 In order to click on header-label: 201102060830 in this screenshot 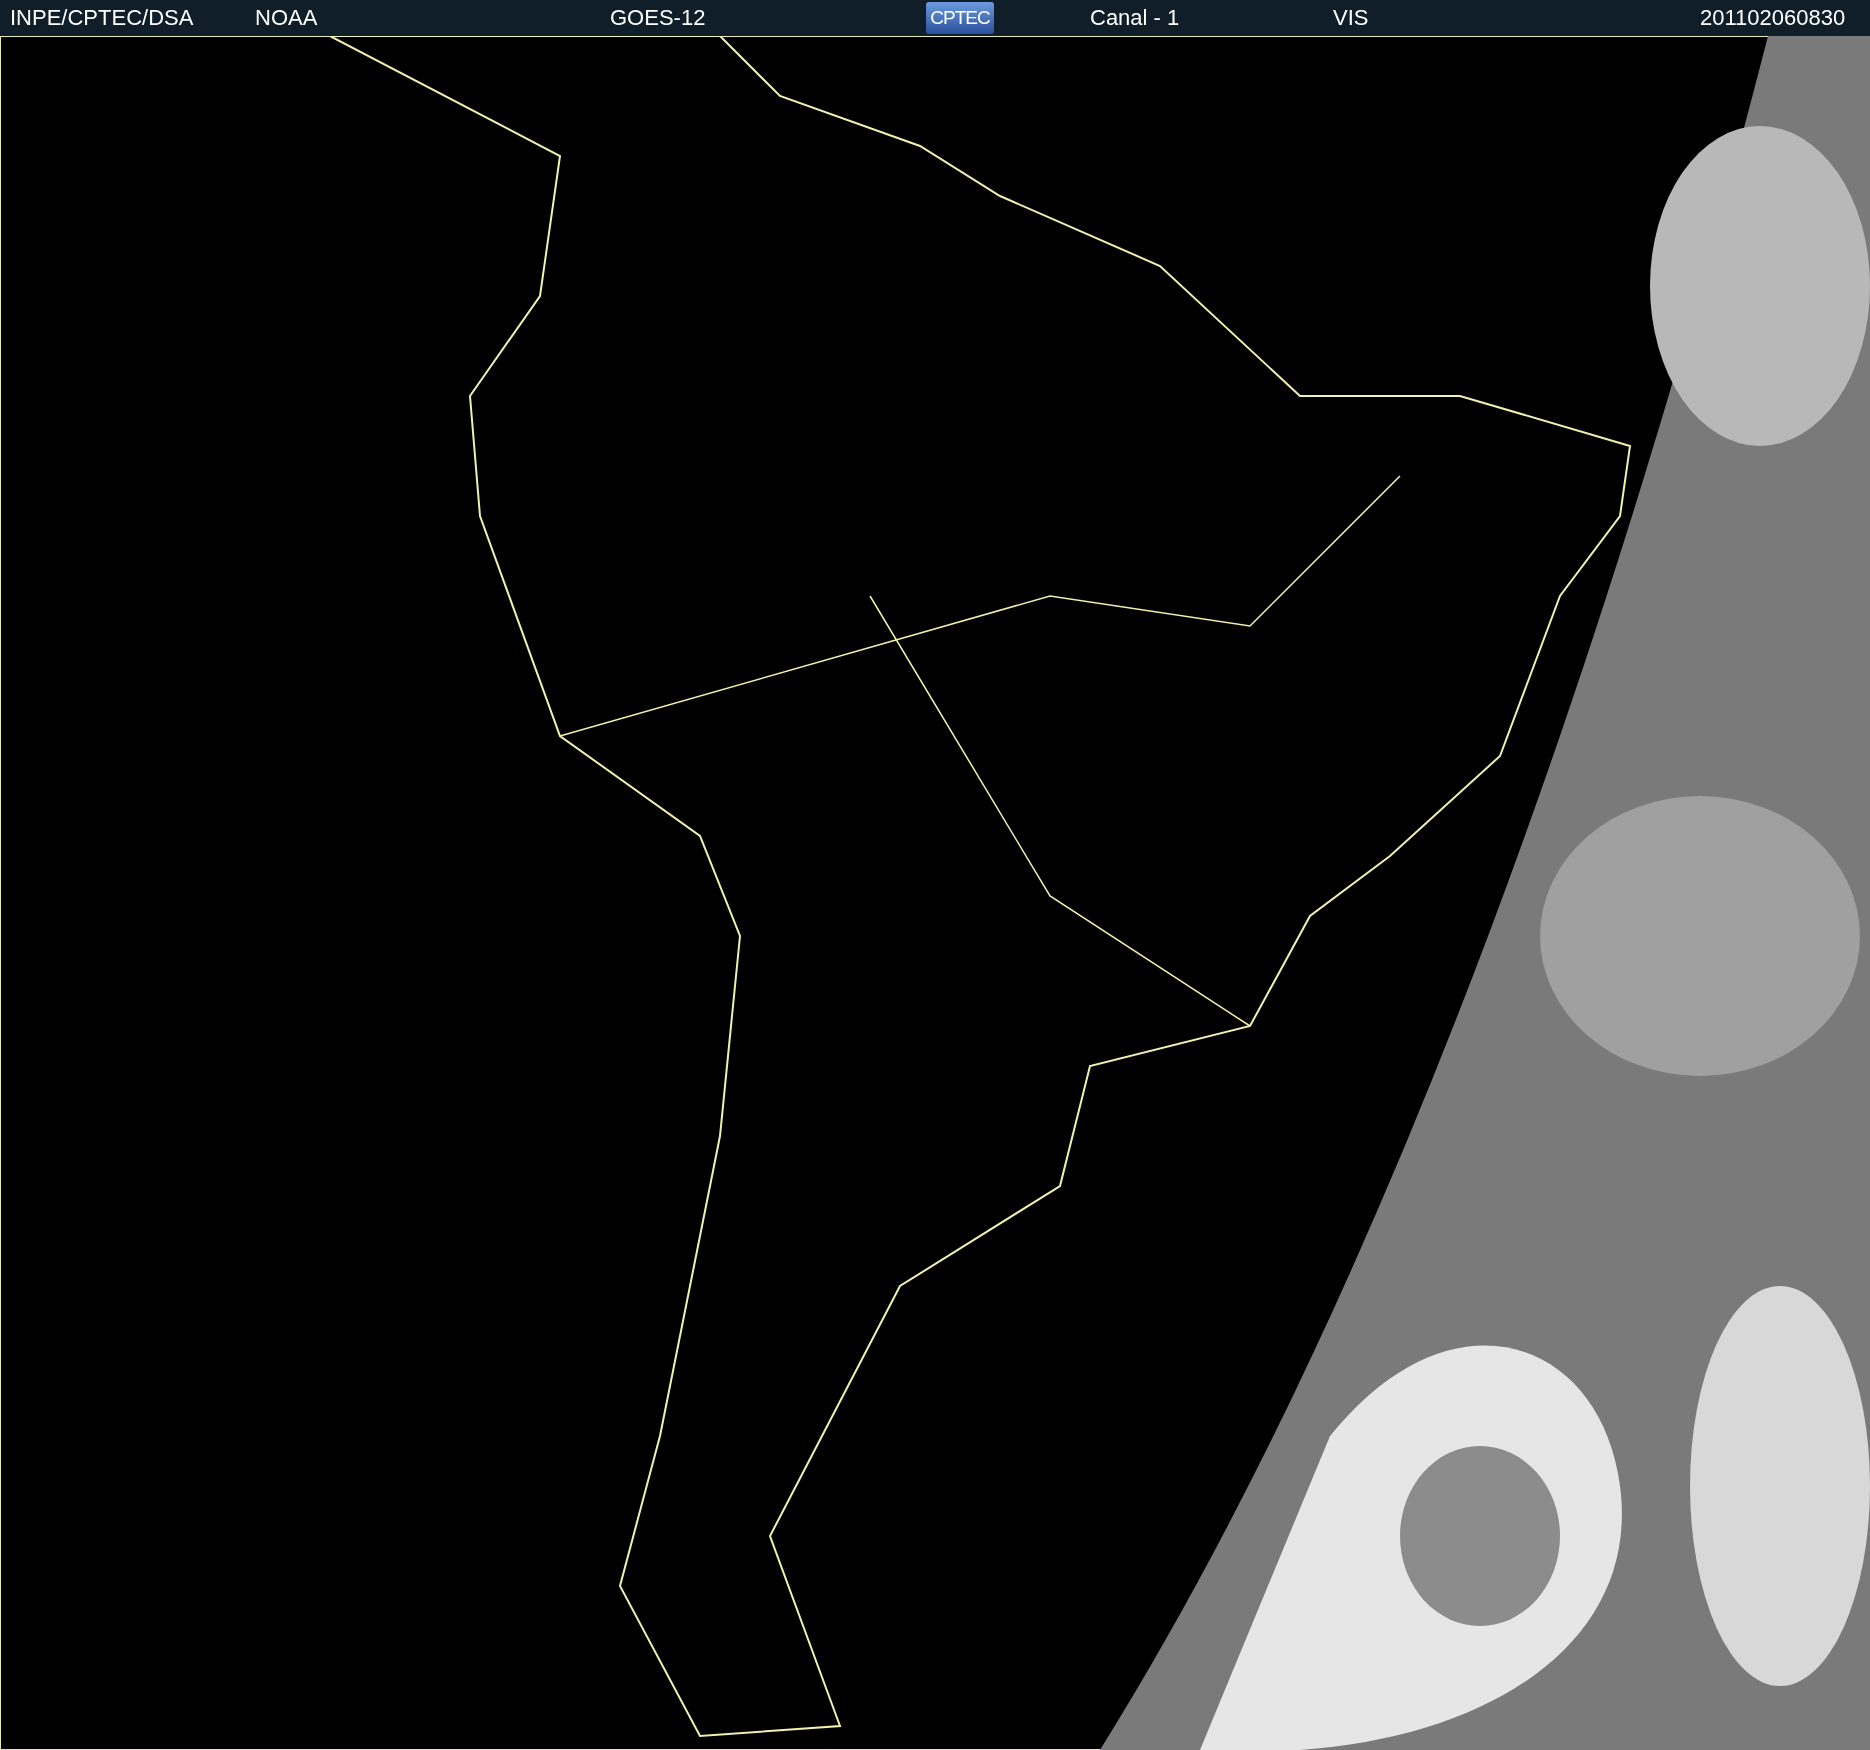, I will do `click(1773, 18)`.